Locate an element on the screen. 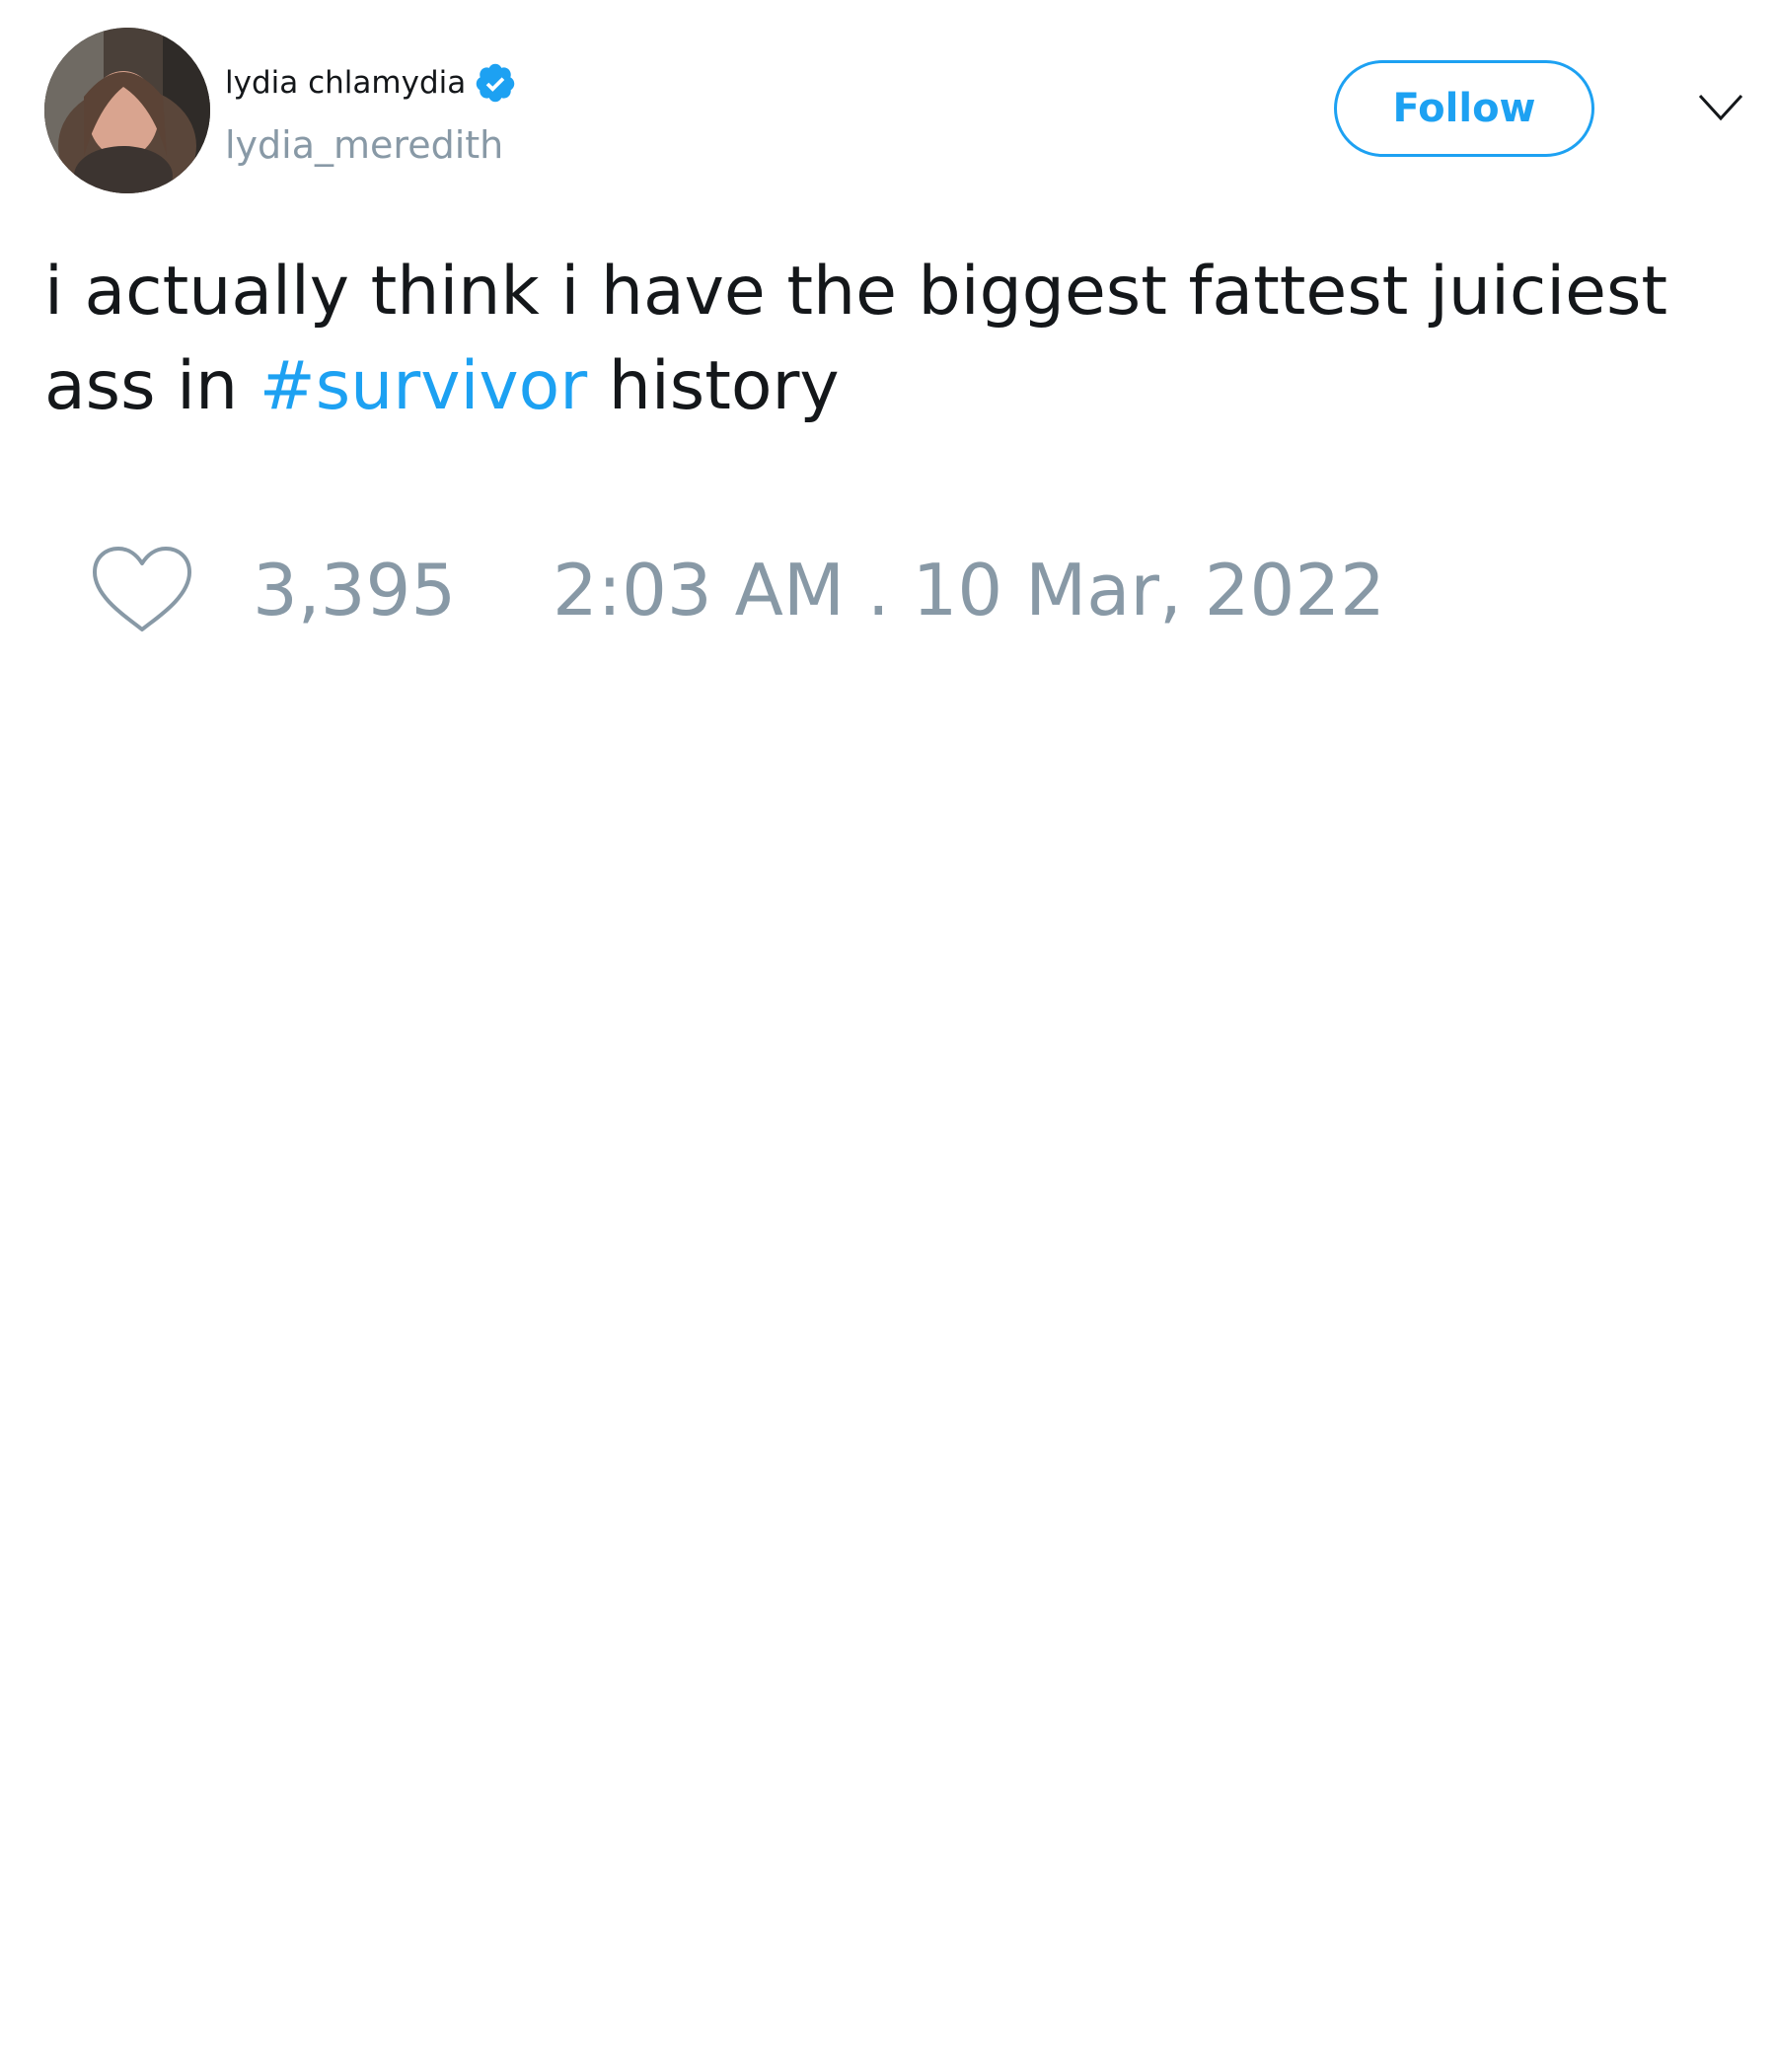 Image resolution: width=1776 pixels, height=2072 pixels. heart-icon is located at coordinates (142, 590).